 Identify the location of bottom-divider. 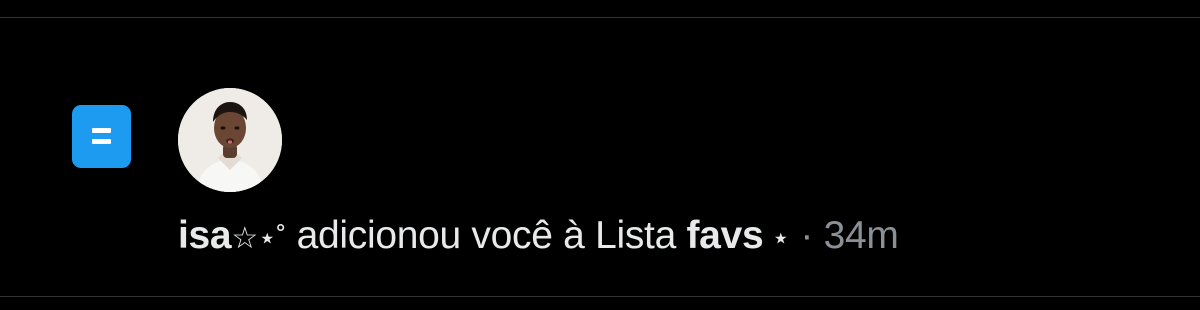
(600, 296).